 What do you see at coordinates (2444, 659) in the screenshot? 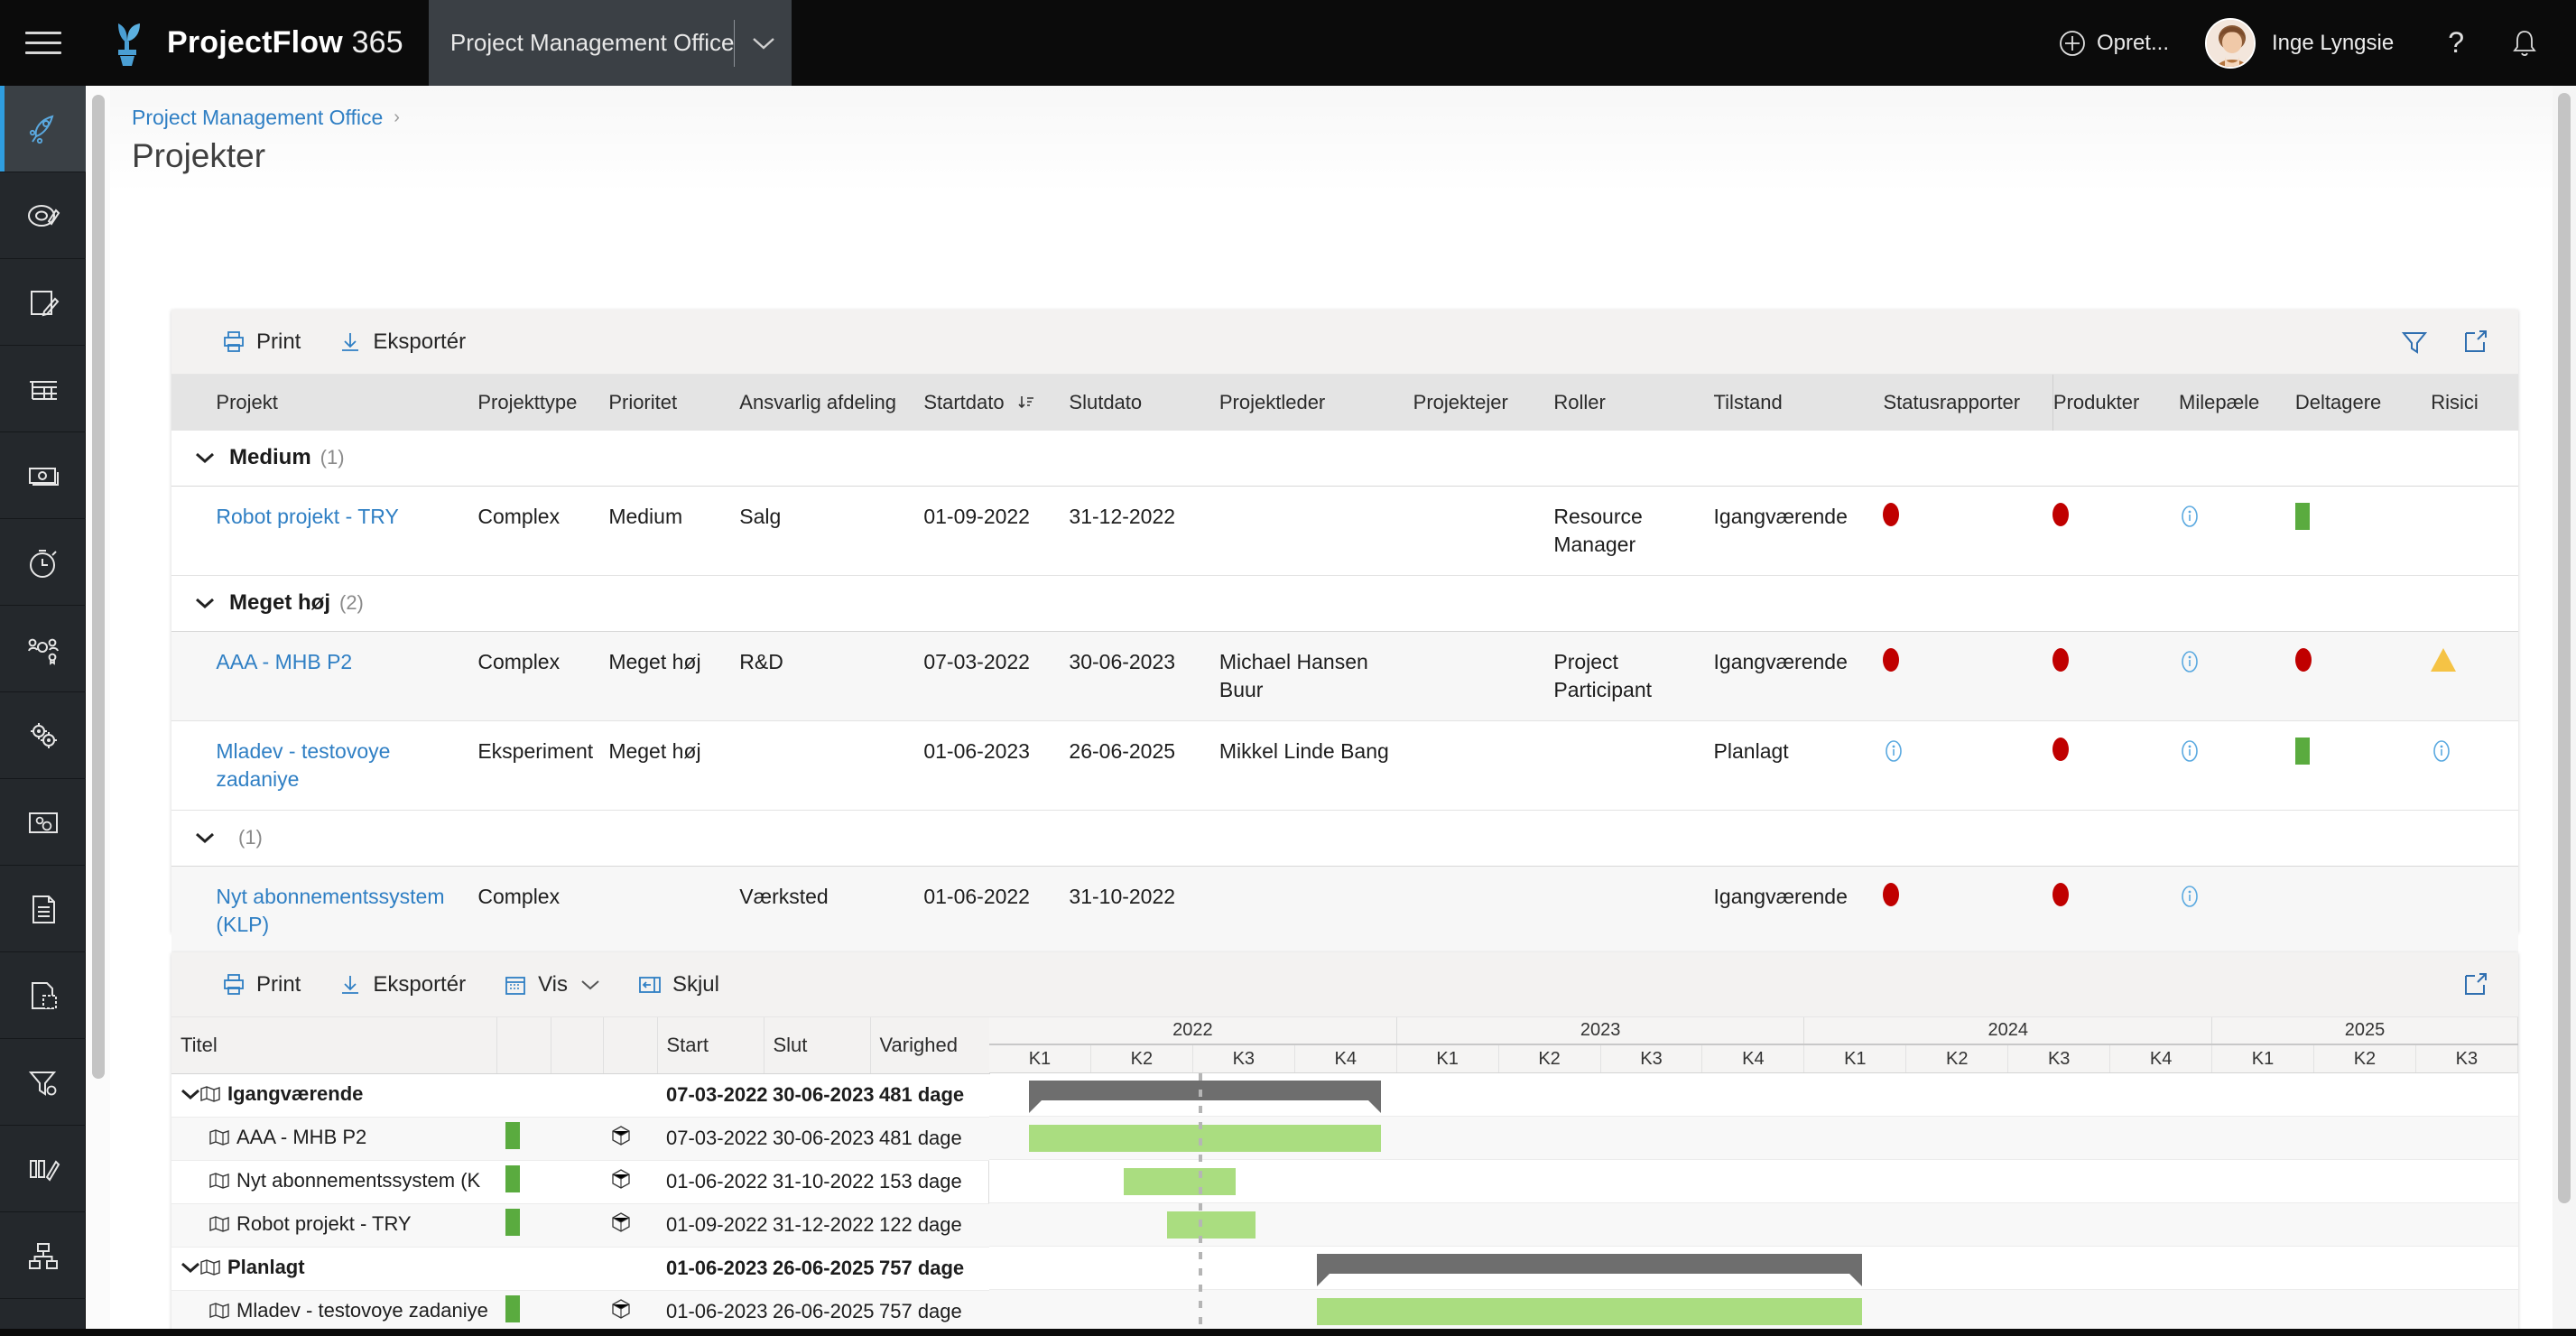
I see `status-amber-triangle` at bounding box center [2444, 659].